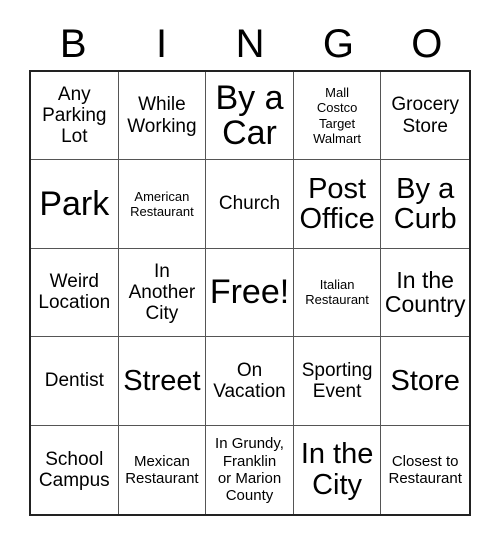 This screenshot has height=544, width=500. What do you see at coordinates (427, 44) in the screenshot?
I see `bingo-header-letter-o: O` at bounding box center [427, 44].